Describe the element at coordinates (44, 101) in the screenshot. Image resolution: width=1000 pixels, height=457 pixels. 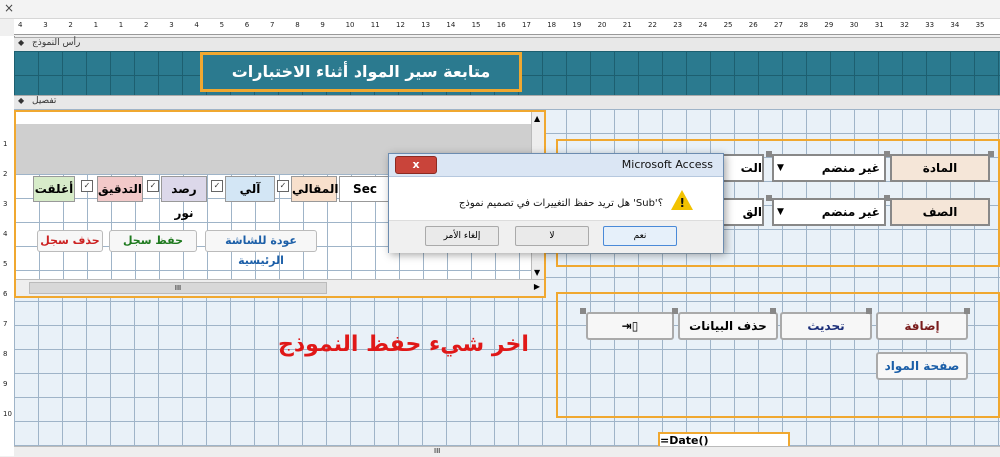
I see `detail-section-label: تفصيل` at that location.